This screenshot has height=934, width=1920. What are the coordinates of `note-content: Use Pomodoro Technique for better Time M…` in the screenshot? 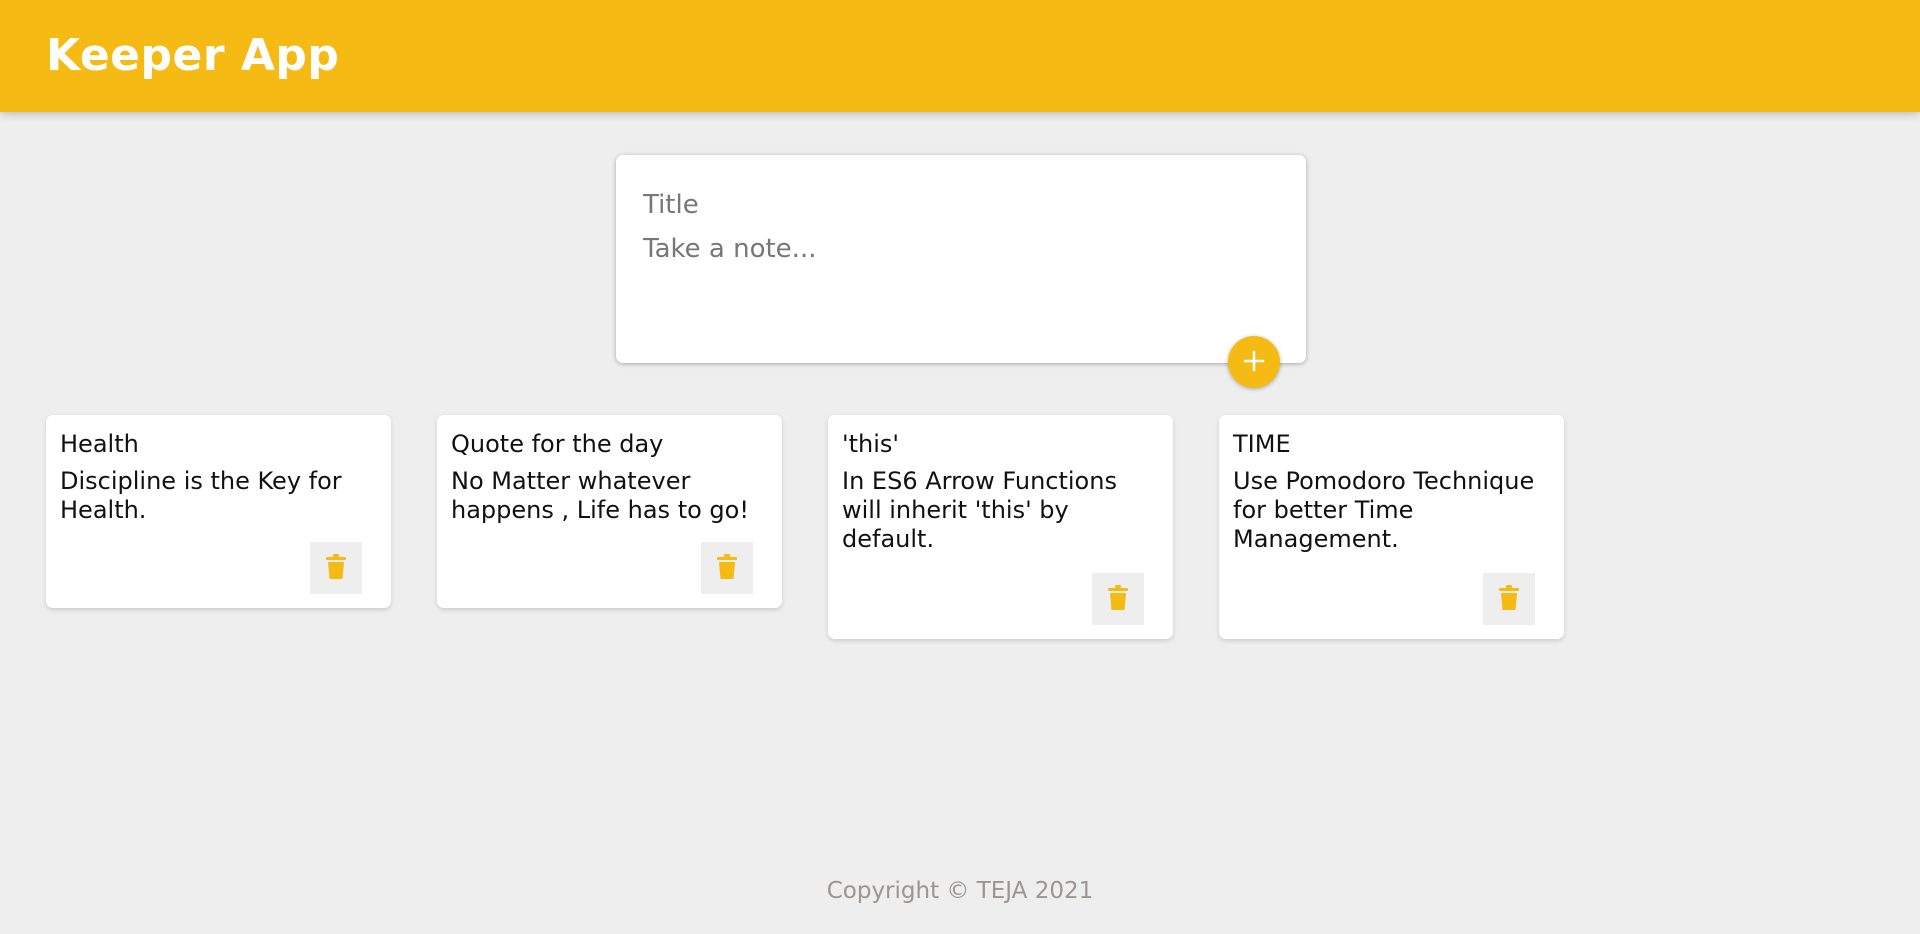 It's located at (1384, 510).